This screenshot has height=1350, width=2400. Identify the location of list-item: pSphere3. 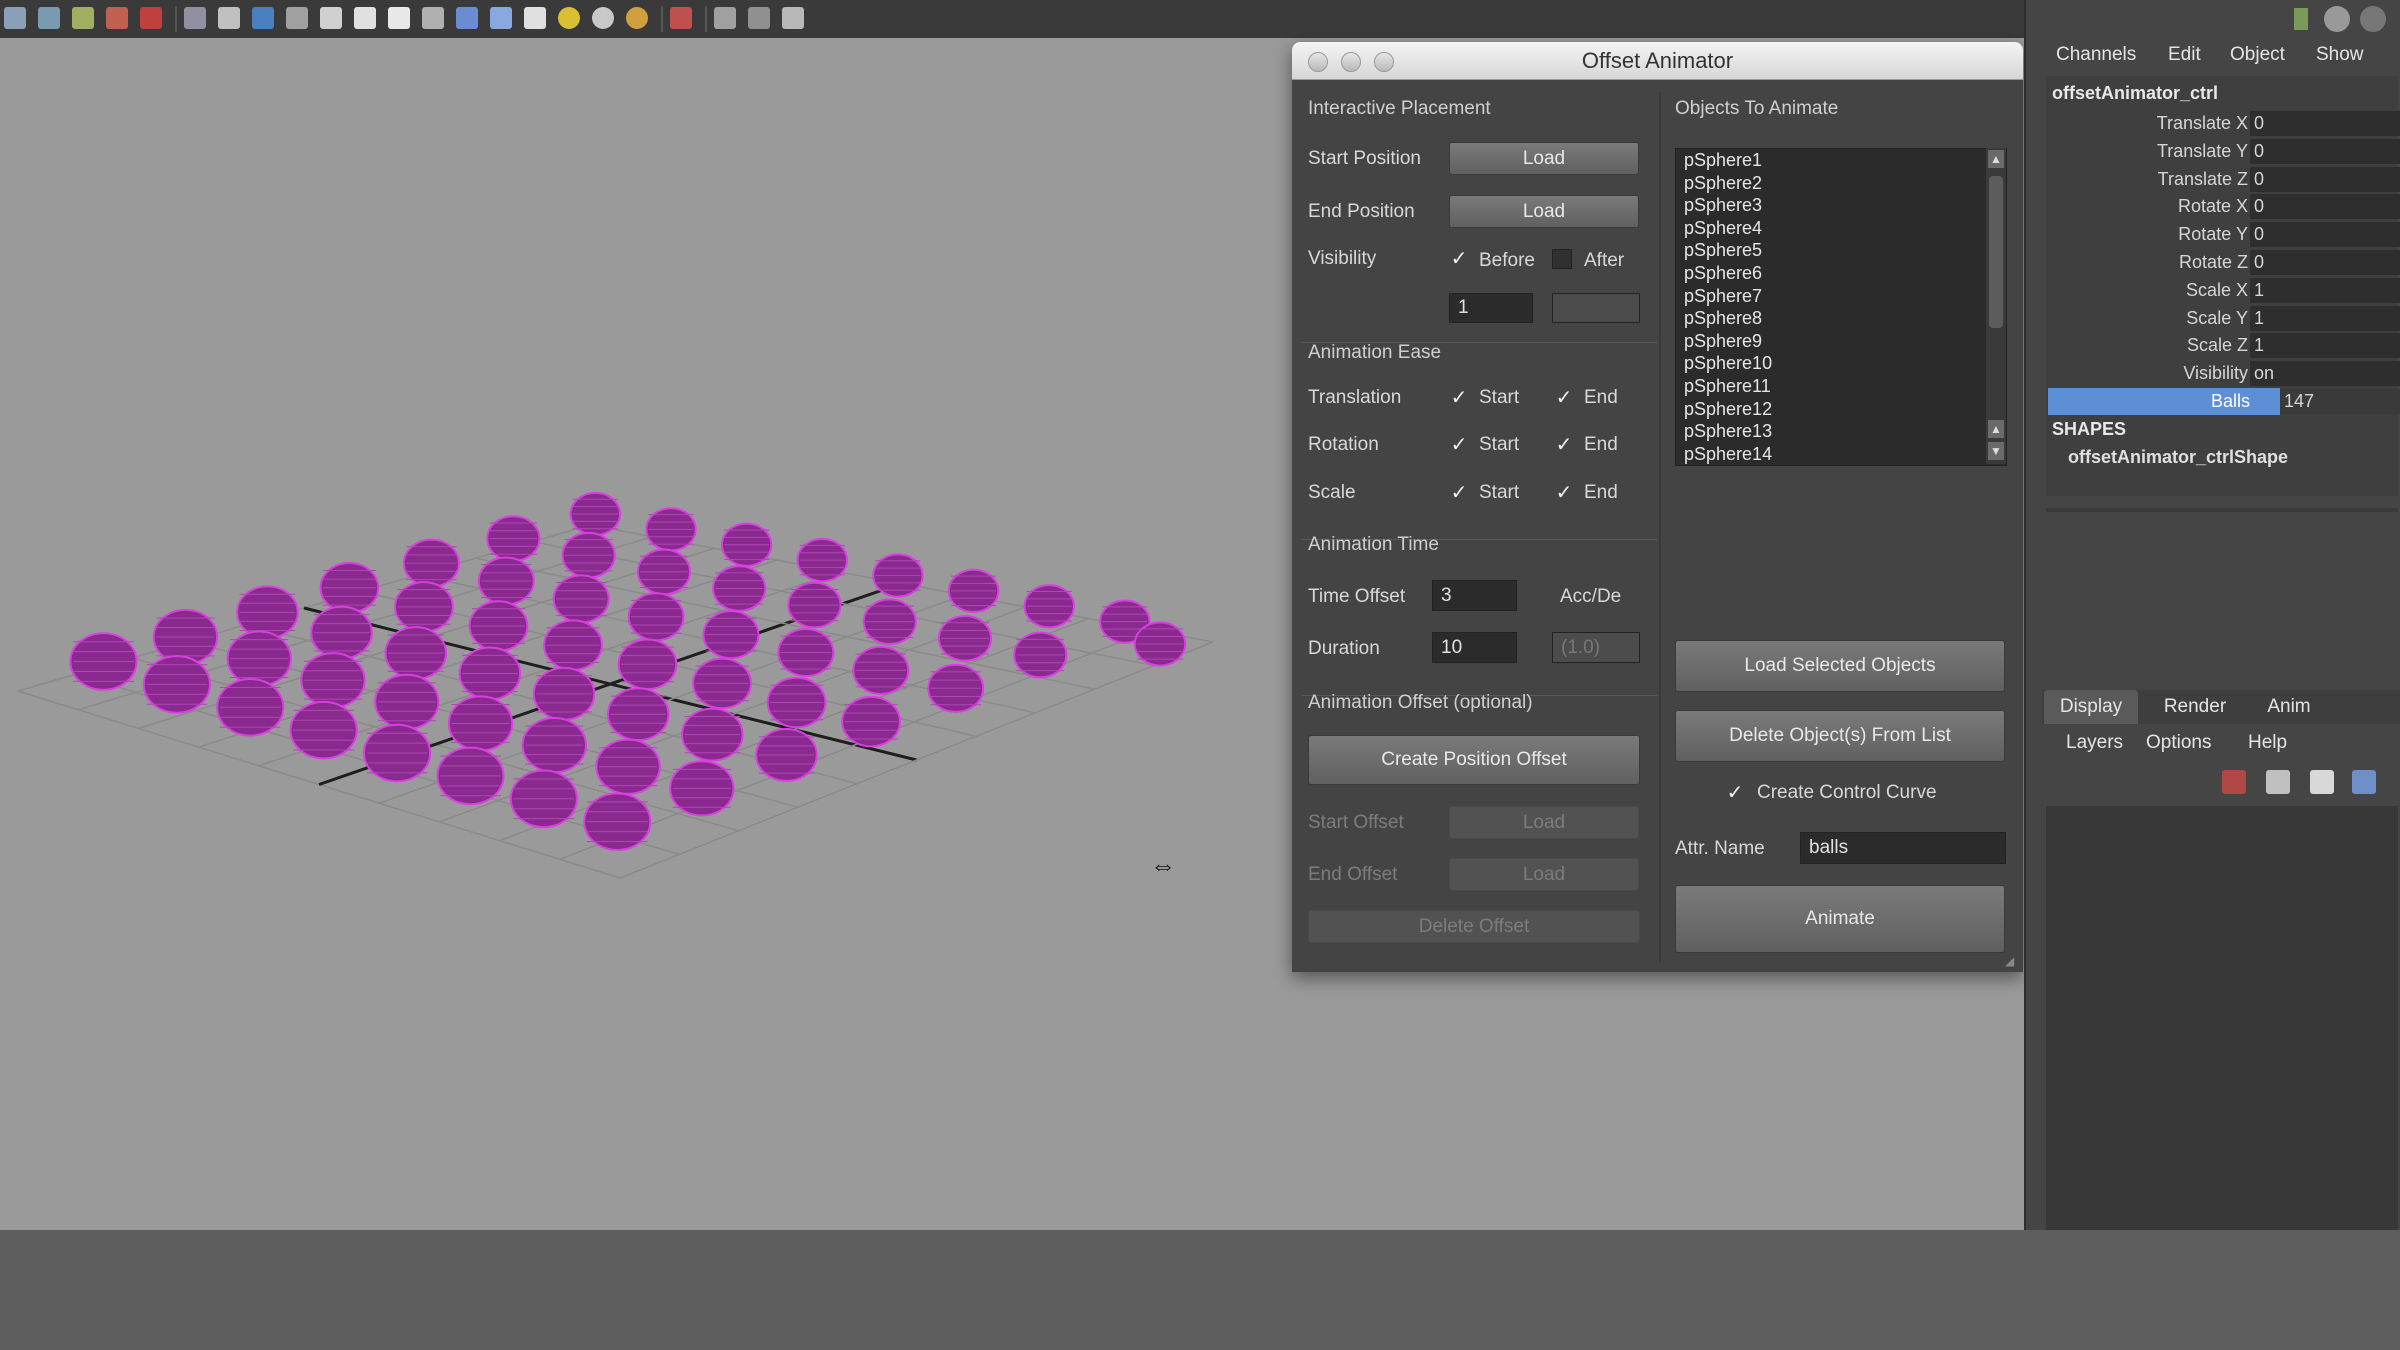
(1841, 205).